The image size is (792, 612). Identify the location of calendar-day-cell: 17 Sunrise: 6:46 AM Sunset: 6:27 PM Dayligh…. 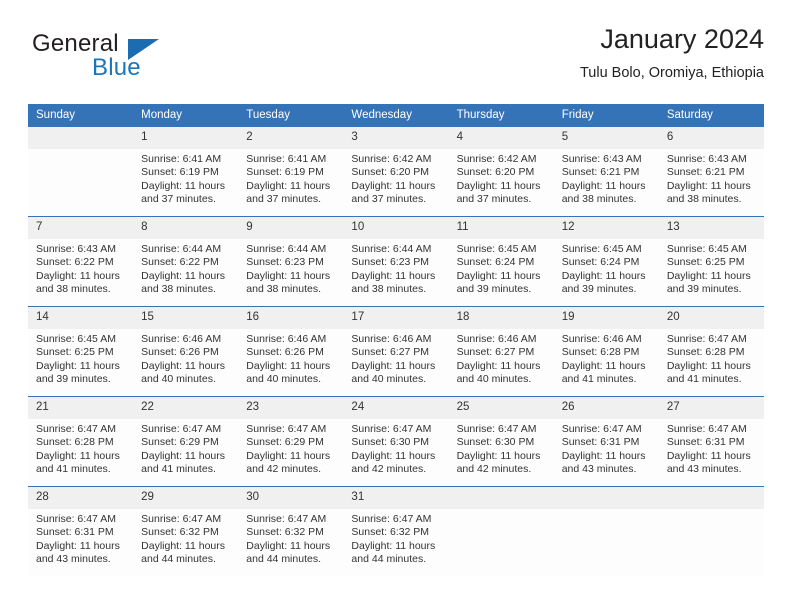
(396, 351).